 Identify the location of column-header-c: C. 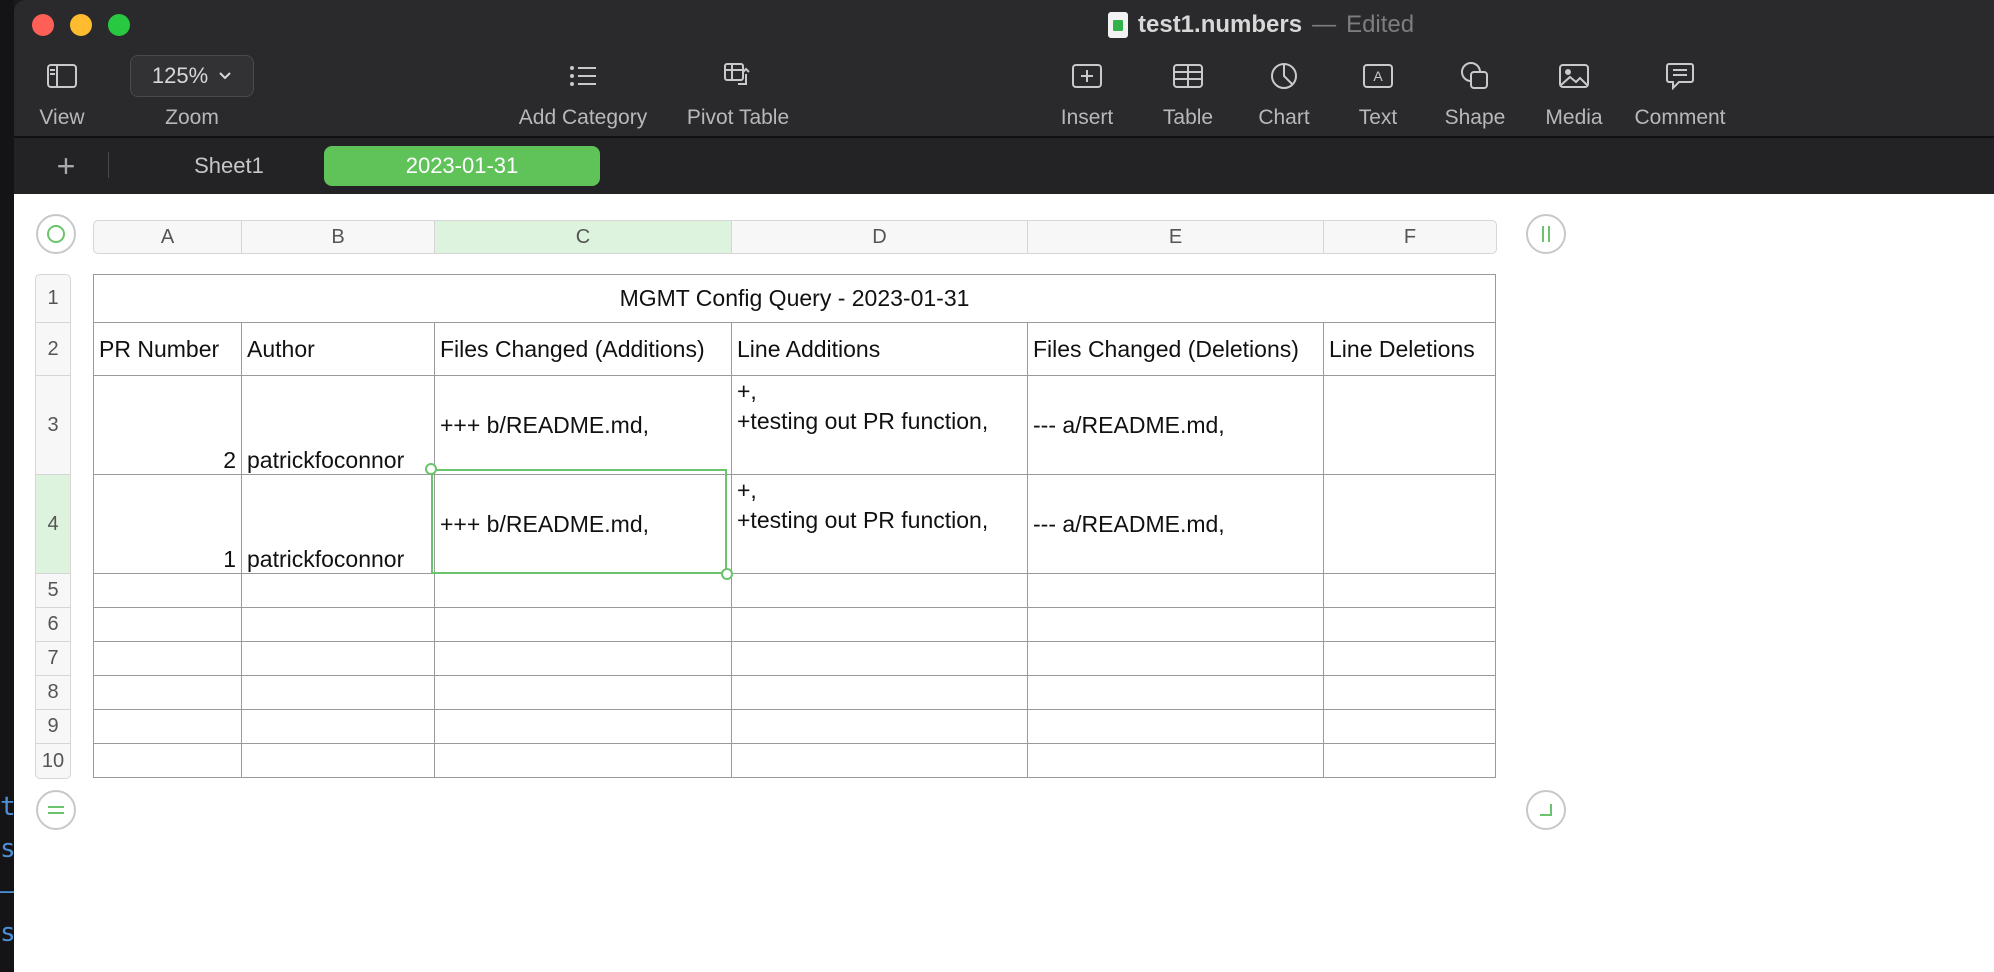
(583, 237).